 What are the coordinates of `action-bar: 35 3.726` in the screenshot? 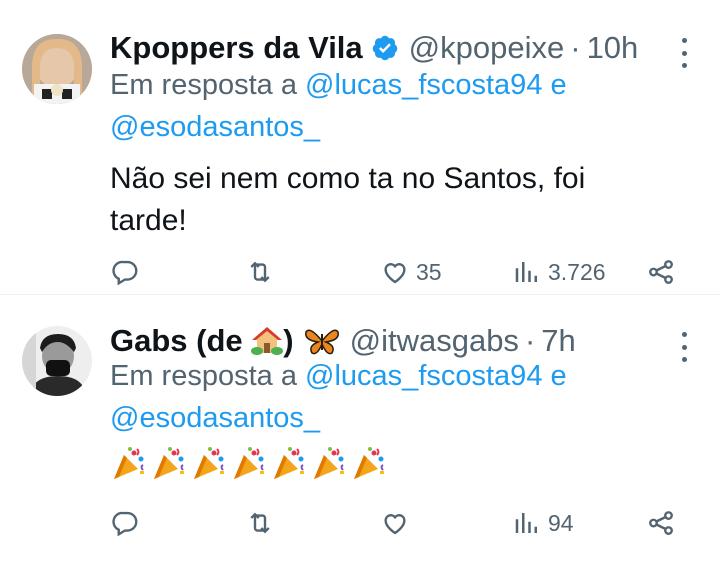 It's located at (395, 272).